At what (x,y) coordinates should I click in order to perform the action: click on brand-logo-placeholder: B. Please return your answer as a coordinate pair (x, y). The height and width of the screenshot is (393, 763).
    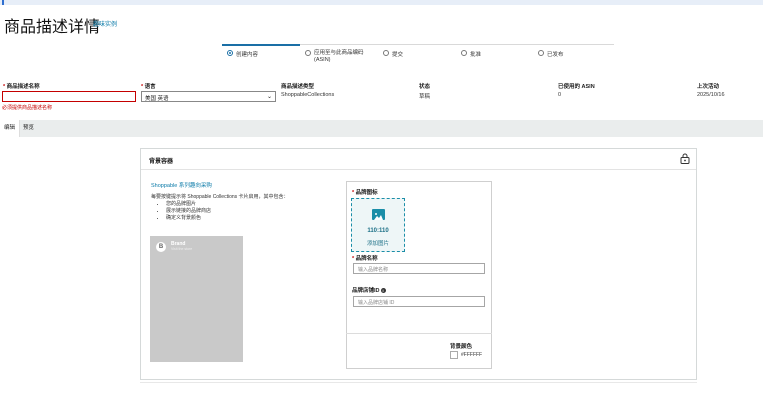
    Looking at the image, I should click on (161, 247).